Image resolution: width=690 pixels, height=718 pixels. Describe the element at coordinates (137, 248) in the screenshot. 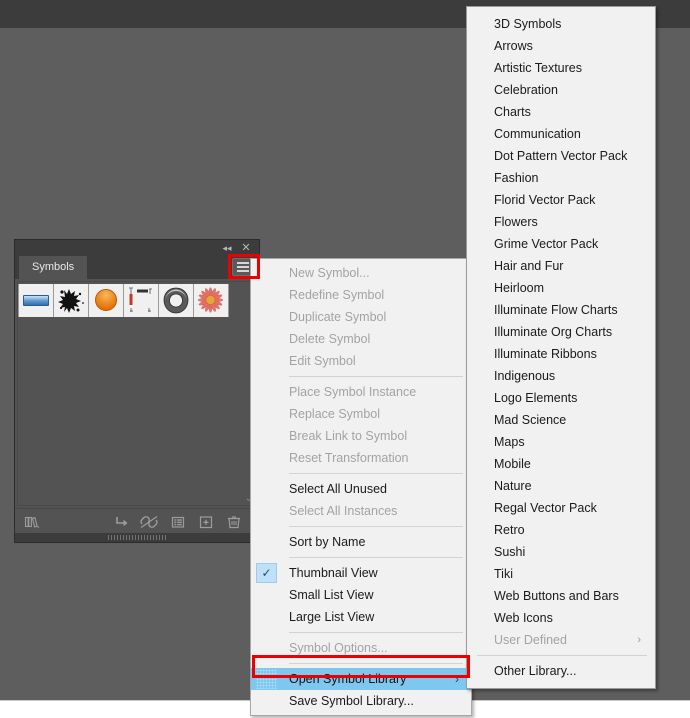

I see `panel-title-bar: ◂◂ ✕` at that location.